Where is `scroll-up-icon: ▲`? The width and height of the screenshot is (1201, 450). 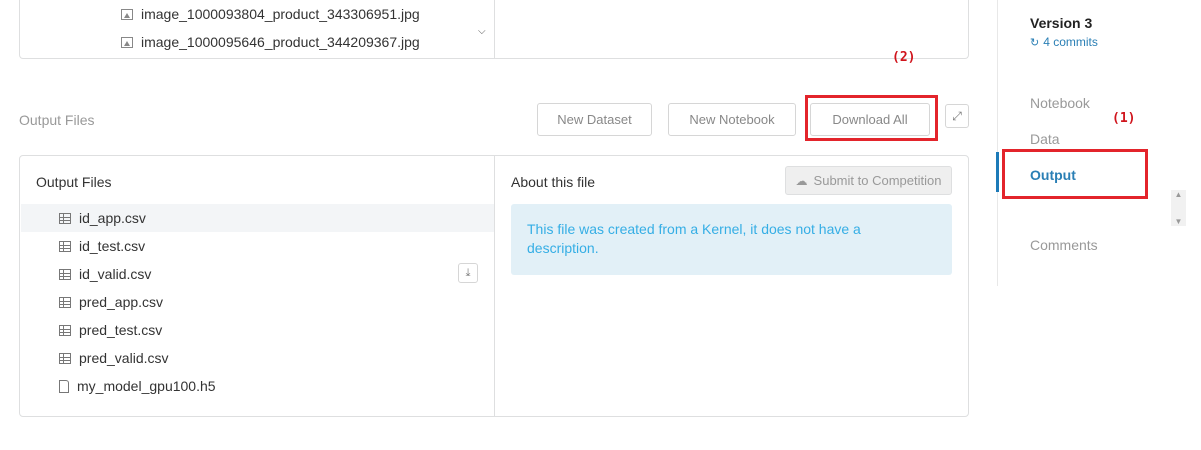 scroll-up-icon: ▲ is located at coordinates (1179, 194).